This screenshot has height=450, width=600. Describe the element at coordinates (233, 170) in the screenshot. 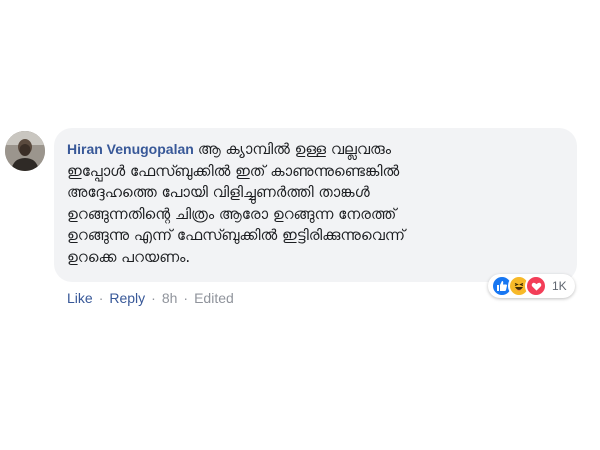

I see `comment-line: ഇപ്പോൾ ഫേസ്ബുക്കിൽ ഇത് കാണുന്നുണ്ടെങ്കിൽ` at that location.